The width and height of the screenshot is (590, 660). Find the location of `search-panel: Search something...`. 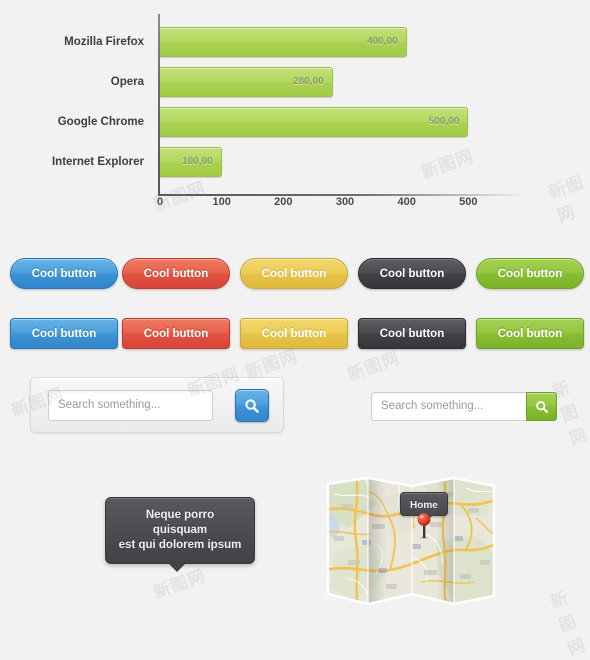

search-panel: Search something... is located at coordinates (157, 405).